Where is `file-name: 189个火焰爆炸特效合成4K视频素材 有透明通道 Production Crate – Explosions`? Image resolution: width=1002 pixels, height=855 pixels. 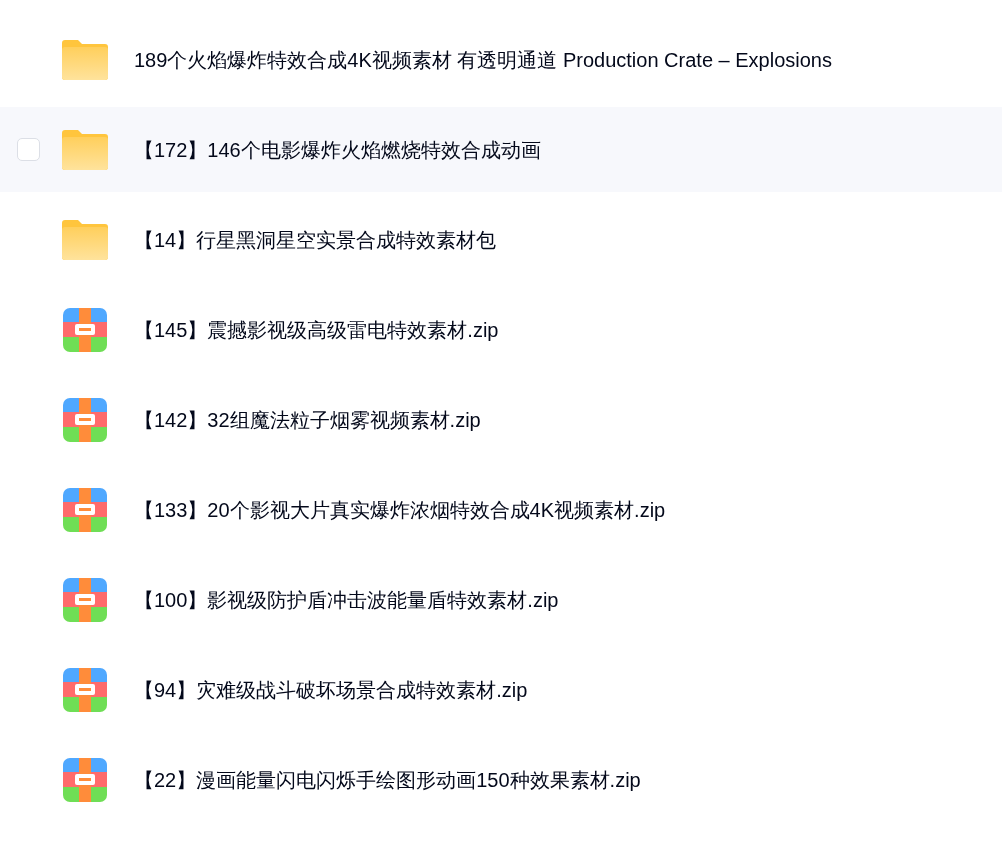
file-name: 189个火焰爆炸特效合成4K视频素材 有透明通道 Production Crate – Explosions is located at coordinates (483, 60).